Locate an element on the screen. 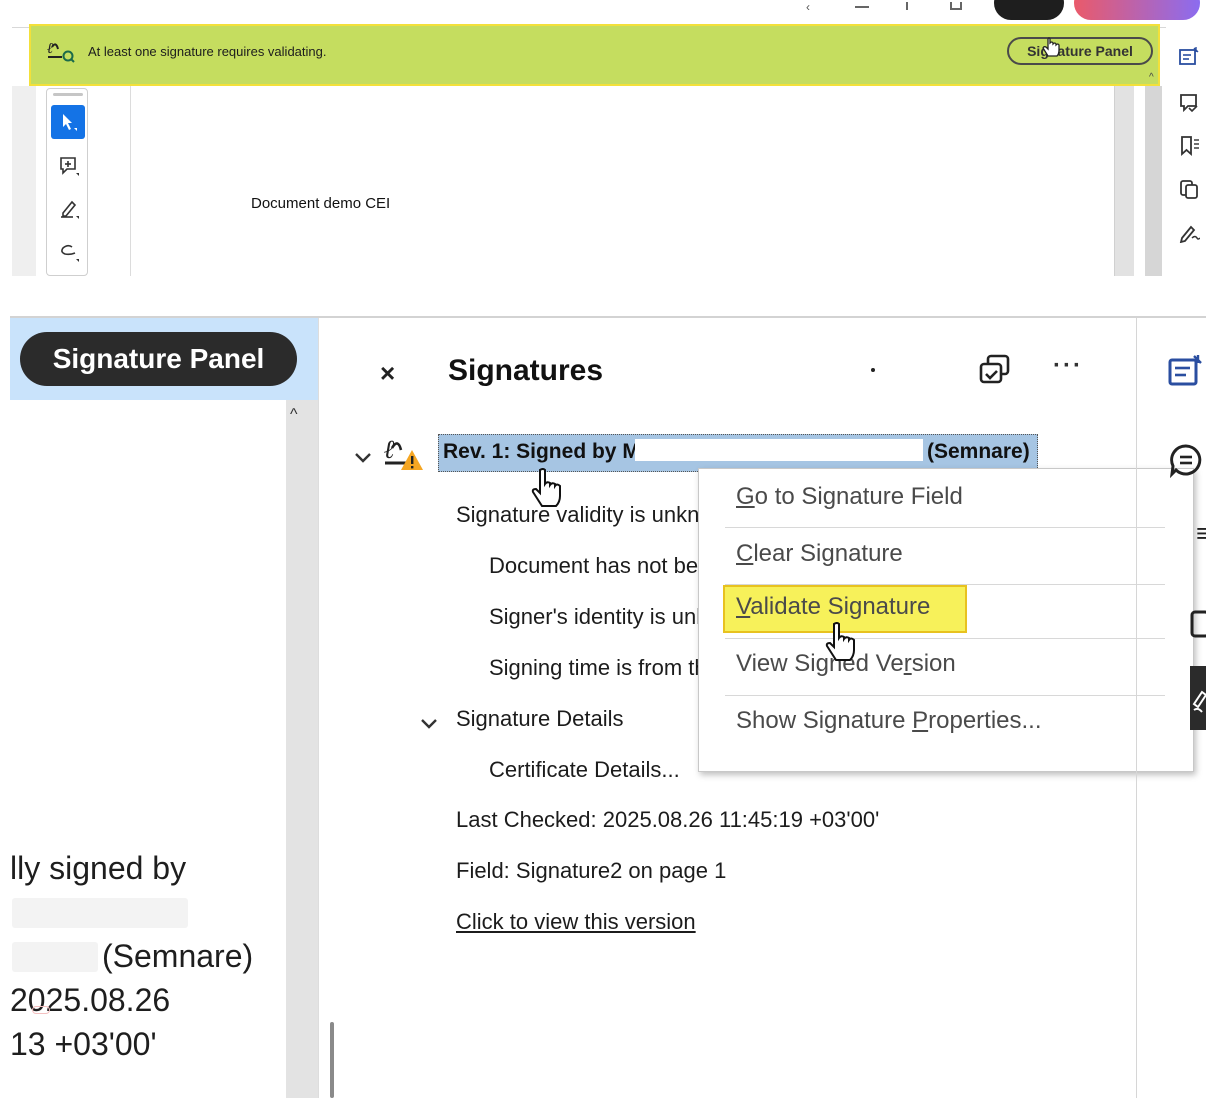 The image size is (1206, 1098). stamp-mark is located at coordinates (41, 1010).